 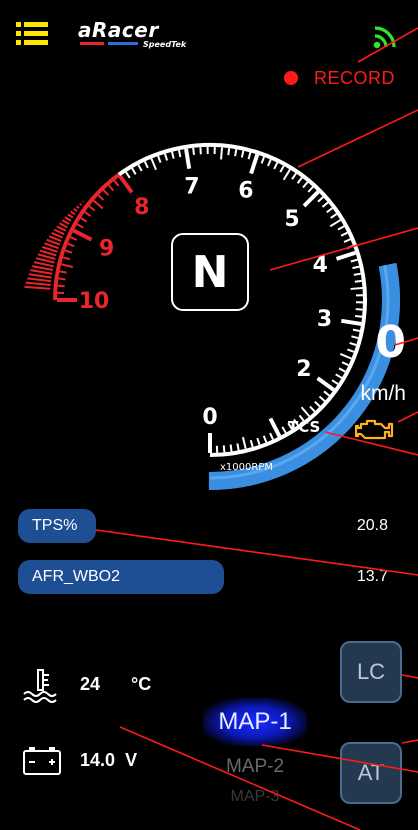 I want to click on logo-stripe-blue, so click(x=123, y=43).